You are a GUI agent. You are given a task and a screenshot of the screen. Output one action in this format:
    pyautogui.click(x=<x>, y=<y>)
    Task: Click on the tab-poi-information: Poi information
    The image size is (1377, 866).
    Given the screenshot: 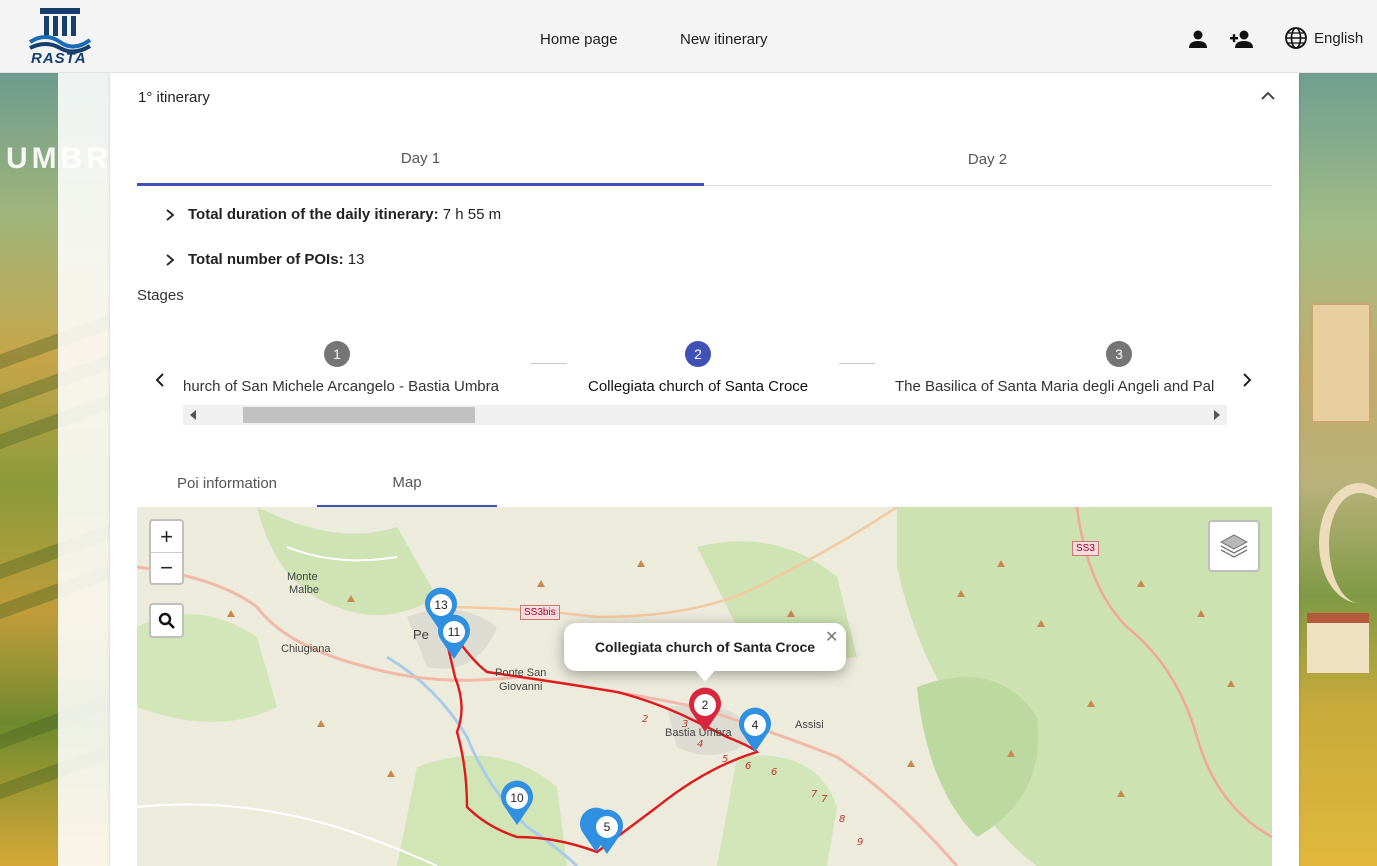 What is the action you would take?
    pyautogui.click(x=227, y=483)
    